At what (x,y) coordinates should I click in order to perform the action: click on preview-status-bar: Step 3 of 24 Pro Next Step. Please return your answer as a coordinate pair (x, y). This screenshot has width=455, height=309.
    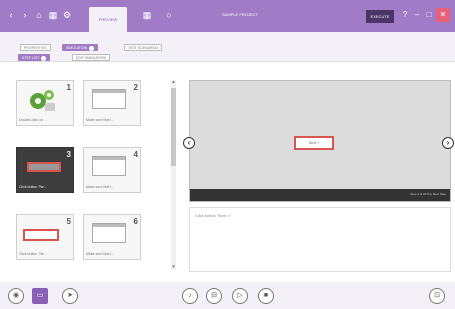
    Looking at the image, I should click on (320, 195).